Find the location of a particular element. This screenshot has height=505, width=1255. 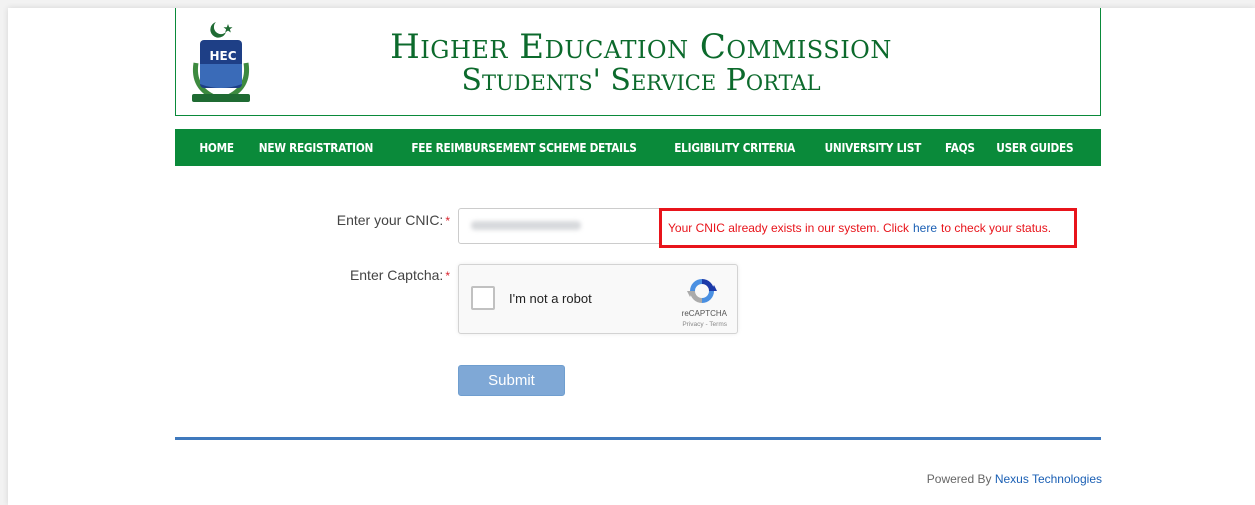

footer: Powered By Nexus Technologies is located at coordinates (1014, 479).